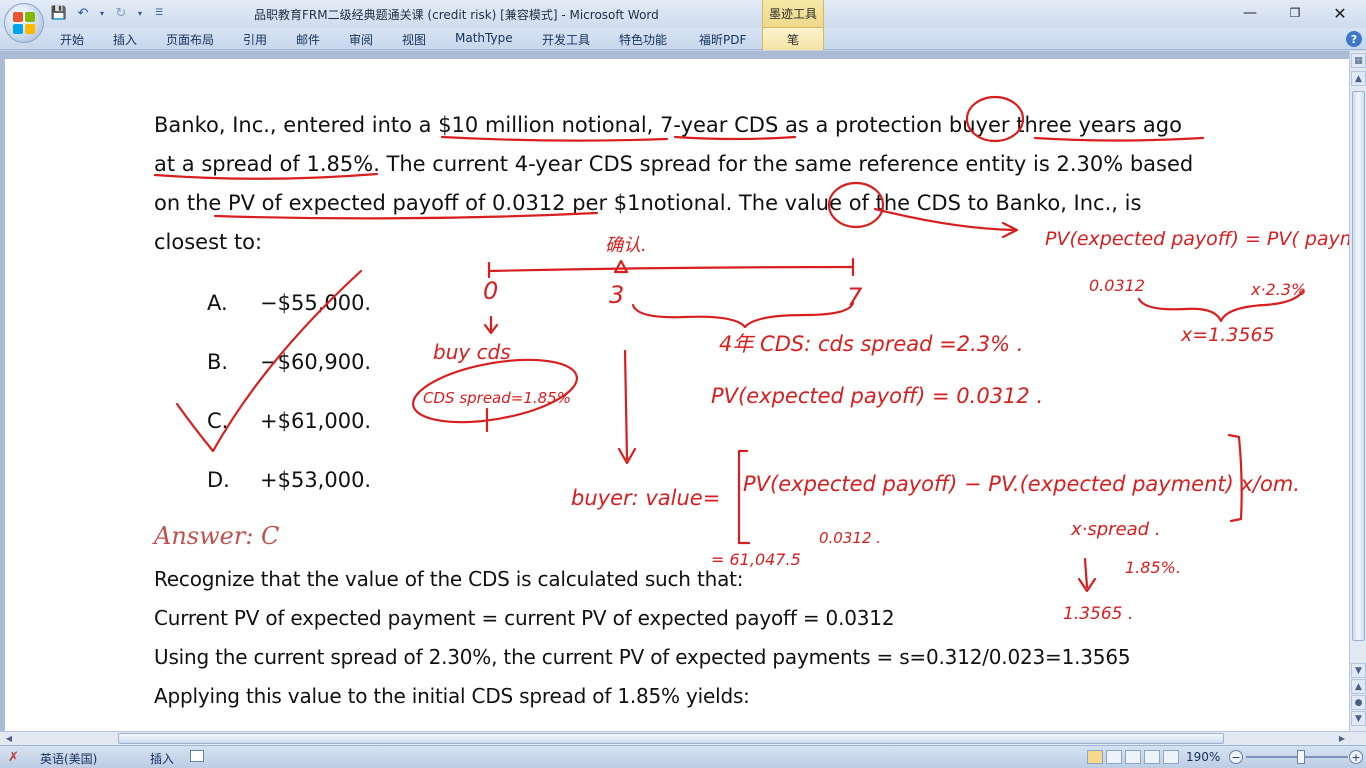 The height and width of the screenshot is (768, 1366). I want to click on zoom-level: 190%, so click(1203, 757).